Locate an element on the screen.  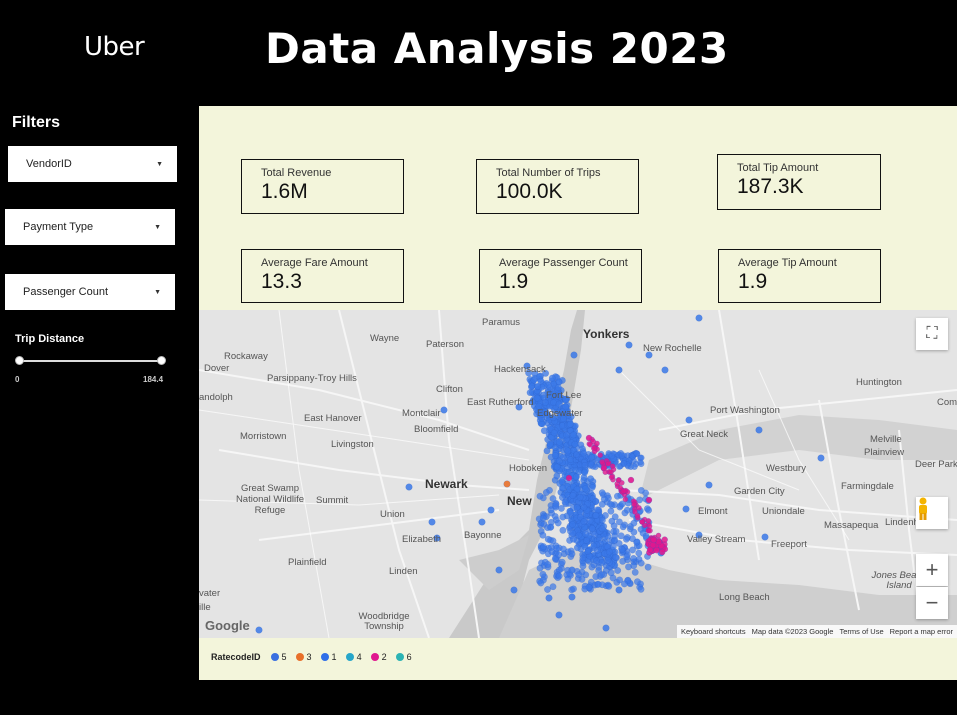
kpi-label: Total Number of Trips is located at coordinates (548, 173).